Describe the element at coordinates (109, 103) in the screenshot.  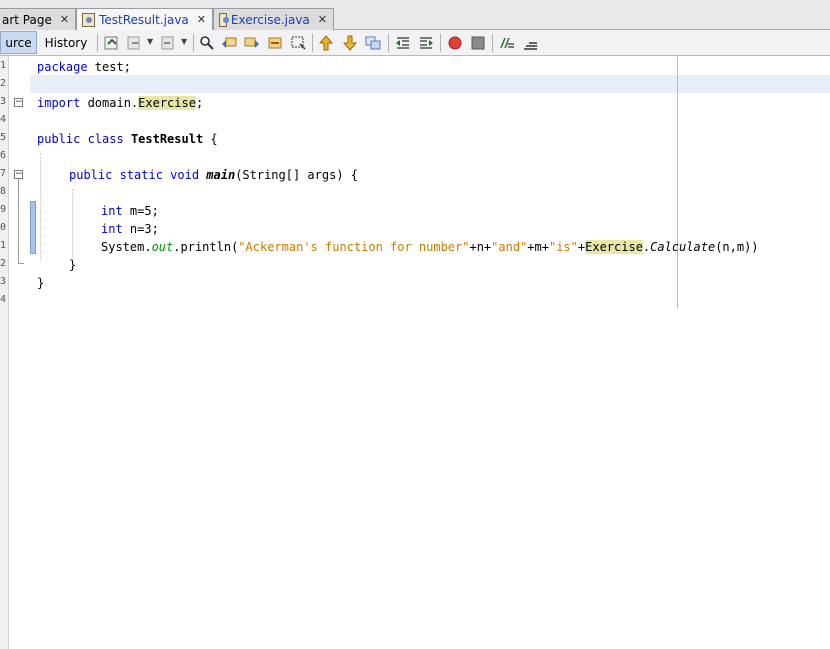
I see `code-text: domain.` at that location.